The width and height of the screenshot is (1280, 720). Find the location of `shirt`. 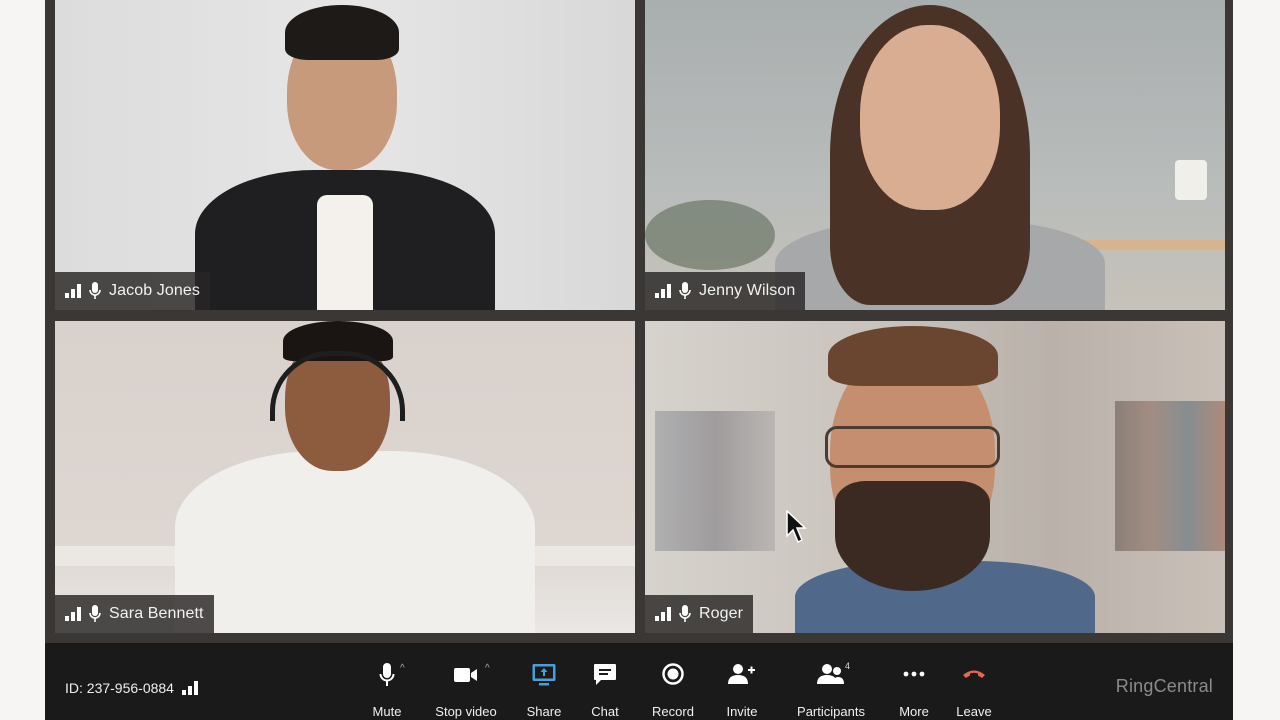

shirt is located at coordinates (345, 252).